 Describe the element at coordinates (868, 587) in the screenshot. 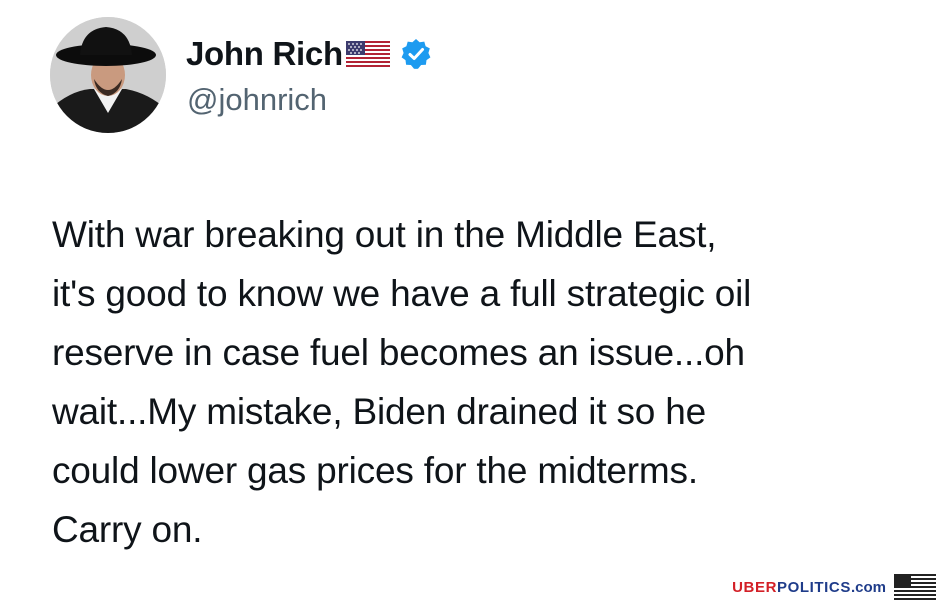

I see `watermark-part-com: .com` at that location.